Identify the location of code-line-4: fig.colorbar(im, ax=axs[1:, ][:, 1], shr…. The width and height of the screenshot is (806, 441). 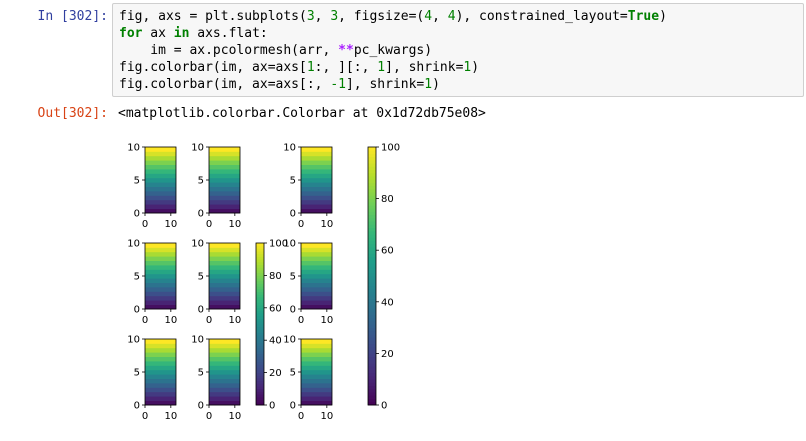
(299, 67).